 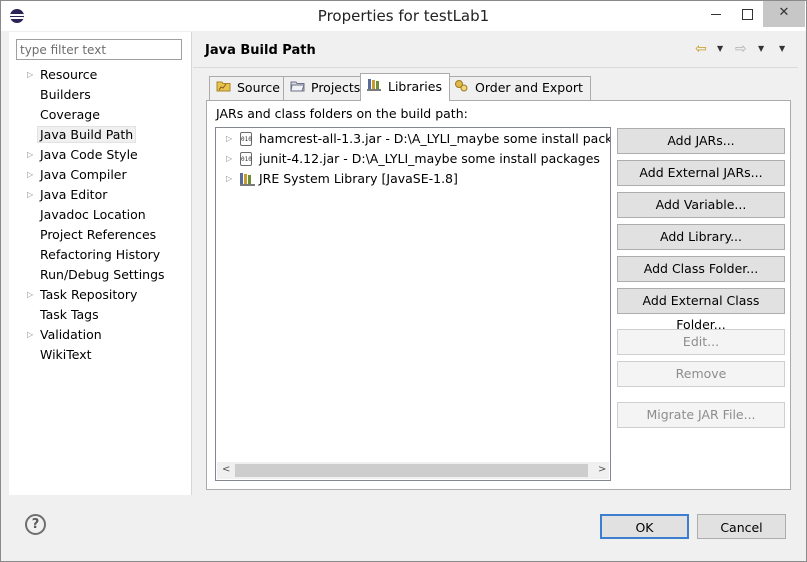 I want to click on nav-item-wikitext: WikiText, so click(x=100, y=355).